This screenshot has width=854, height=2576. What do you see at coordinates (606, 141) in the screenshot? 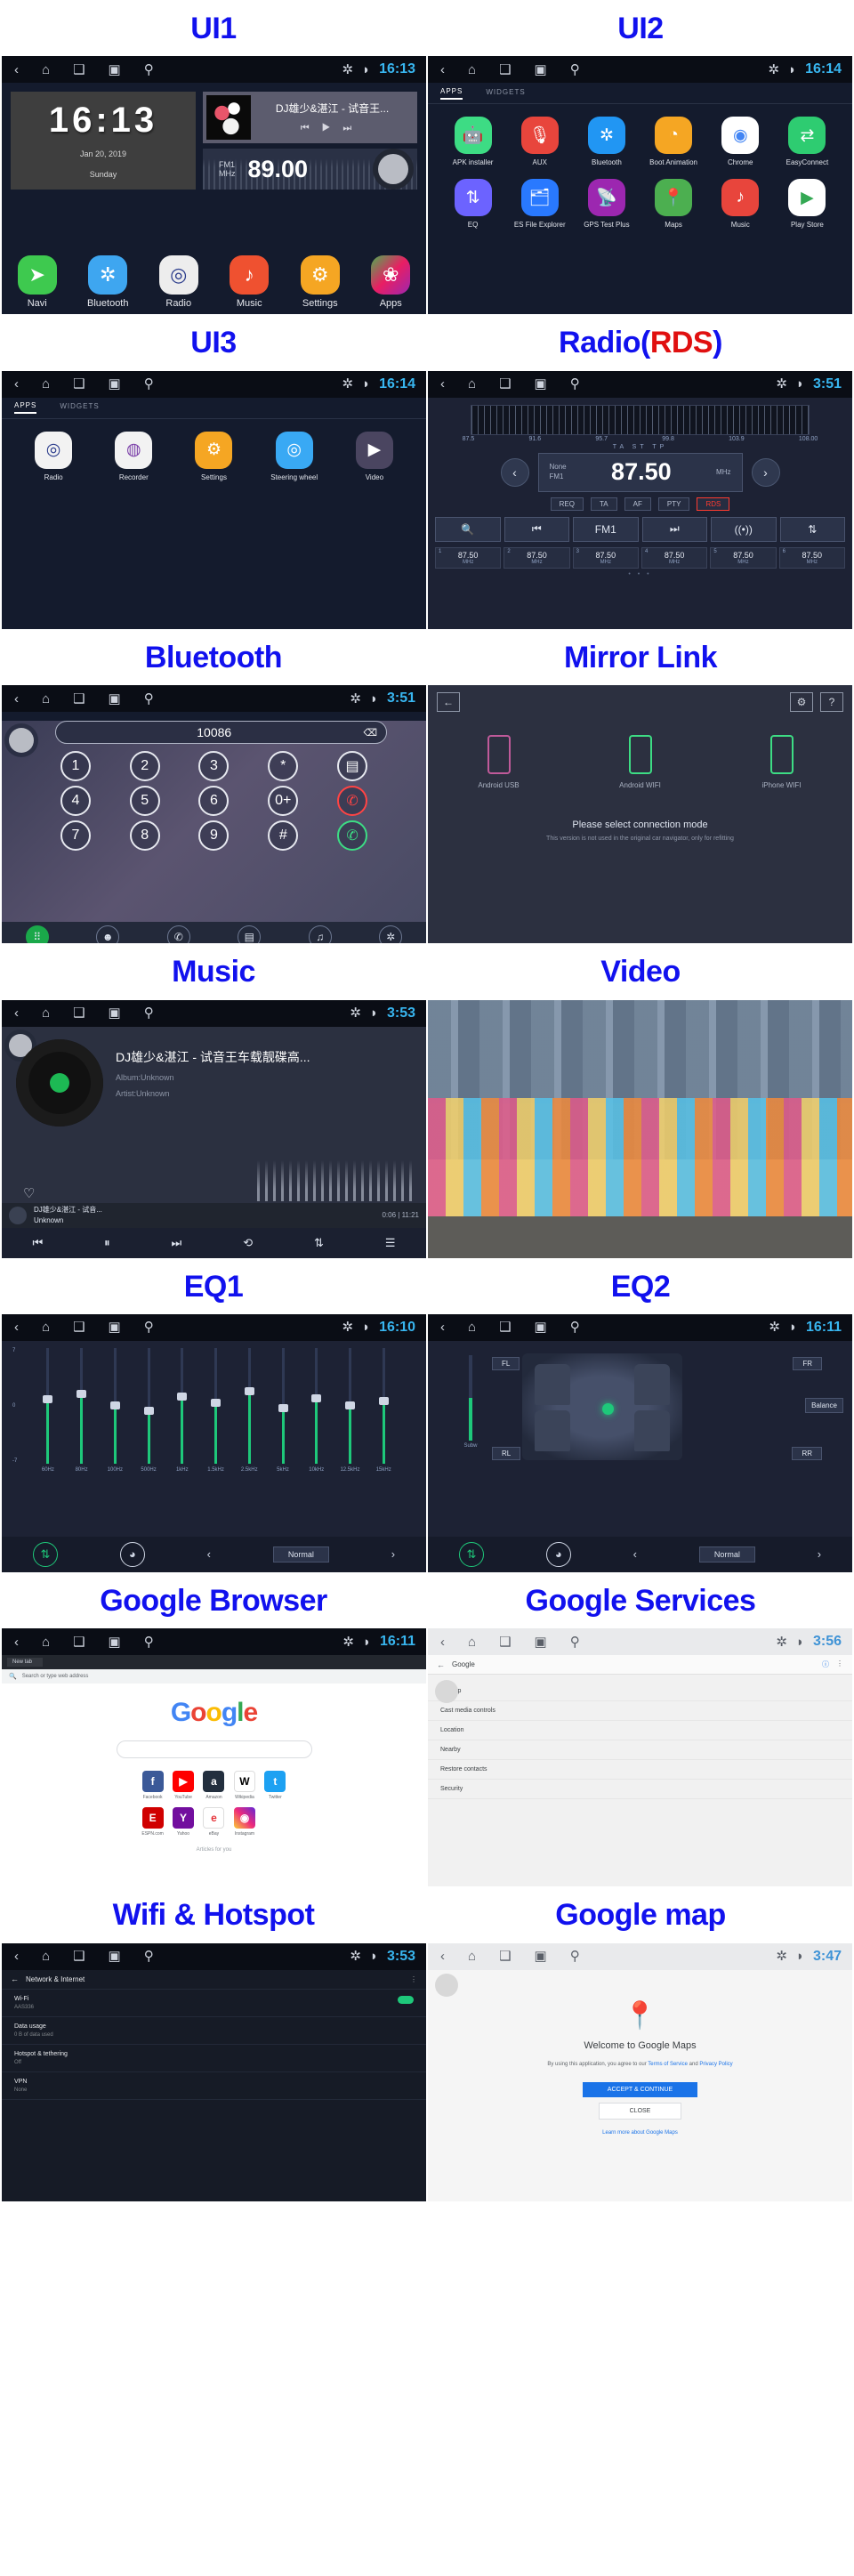
I see `app-bluetooth: ✲ Bluetooth` at bounding box center [606, 141].